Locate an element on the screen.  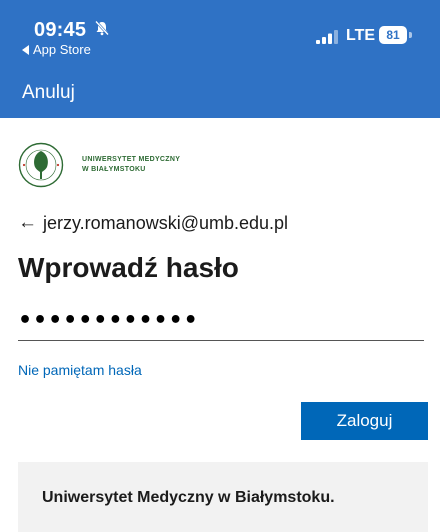
battery-icon: 81 is located at coordinates (395, 35).